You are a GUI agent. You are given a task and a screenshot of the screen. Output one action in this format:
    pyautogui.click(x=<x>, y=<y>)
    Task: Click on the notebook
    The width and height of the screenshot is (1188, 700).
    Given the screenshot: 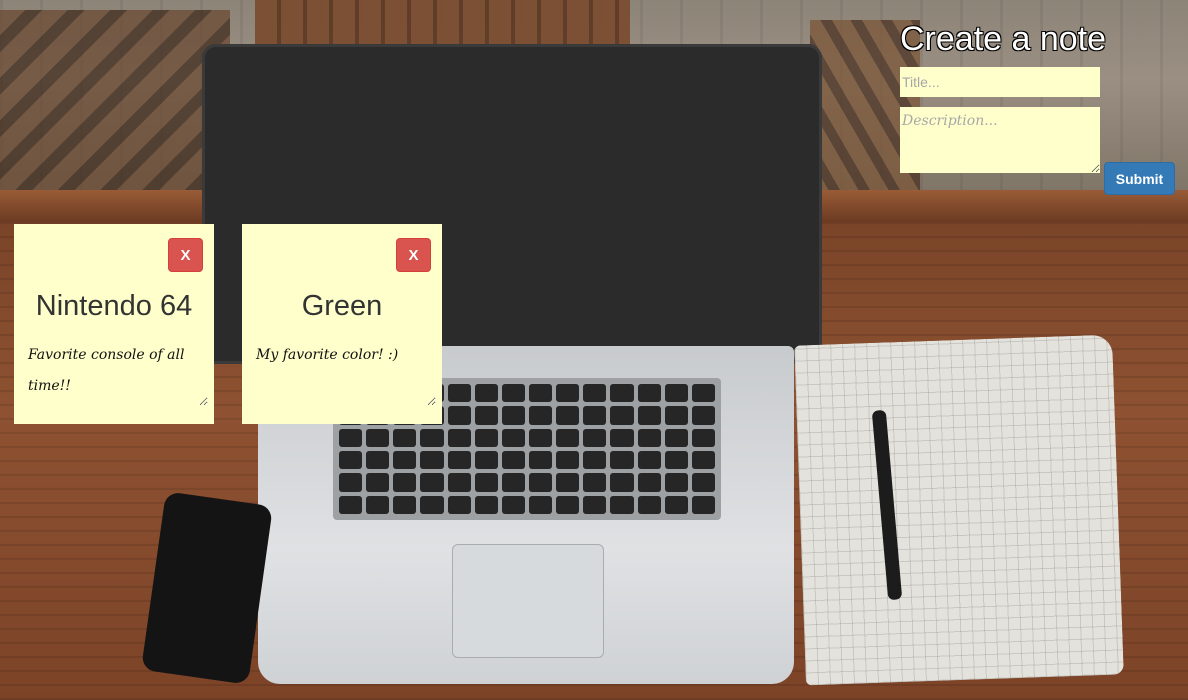 What is the action you would take?
    pyautogui.click(x=959, y=510)
    